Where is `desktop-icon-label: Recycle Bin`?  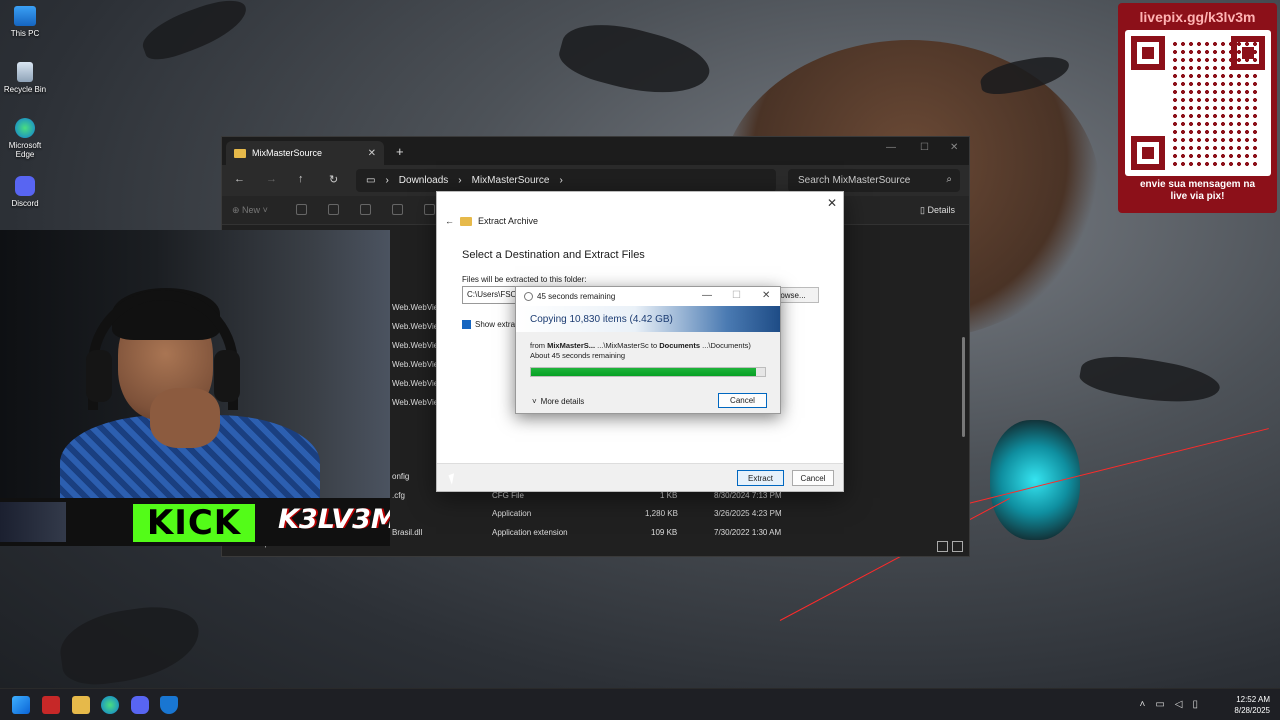 desktop-icon-label: Recycle Bin is located at coordinates (25, 89).